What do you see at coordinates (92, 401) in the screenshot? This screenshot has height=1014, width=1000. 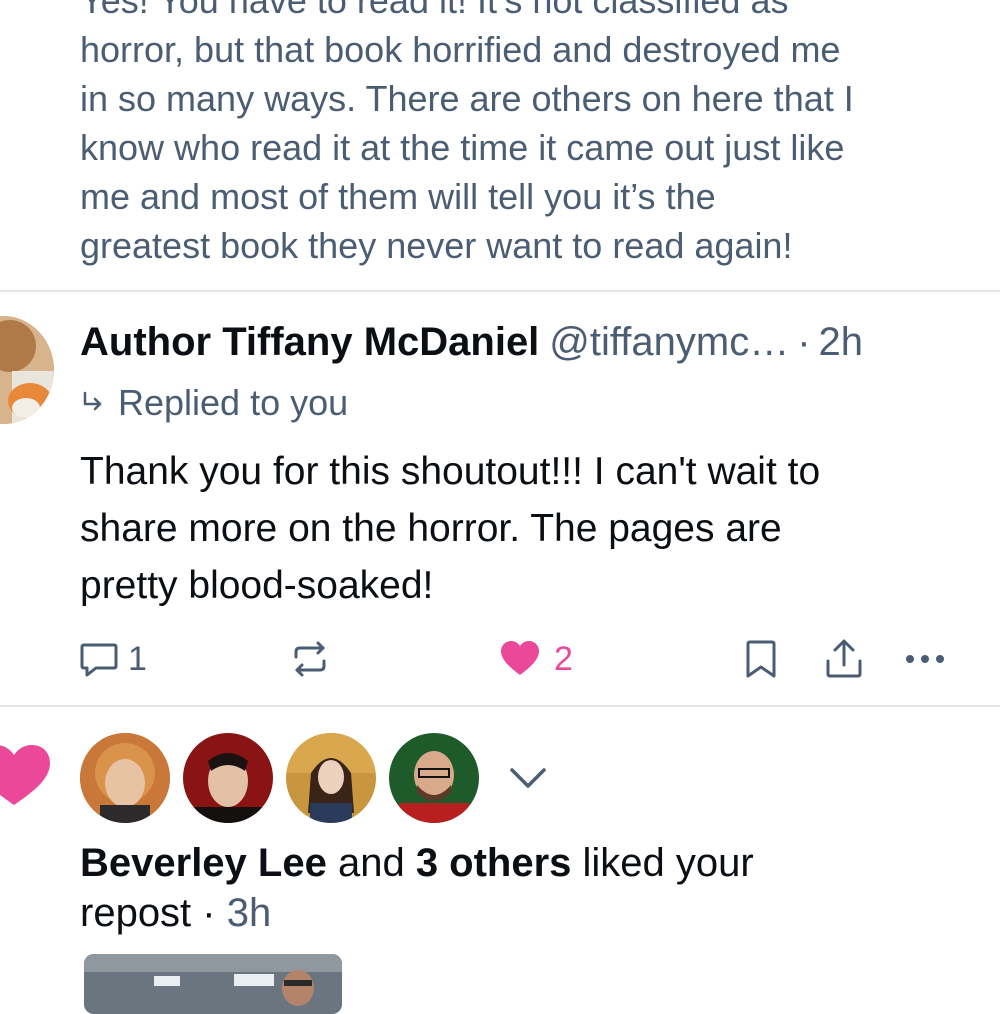 I see `reply-arrow-icon` at bounding box center [92, 401].